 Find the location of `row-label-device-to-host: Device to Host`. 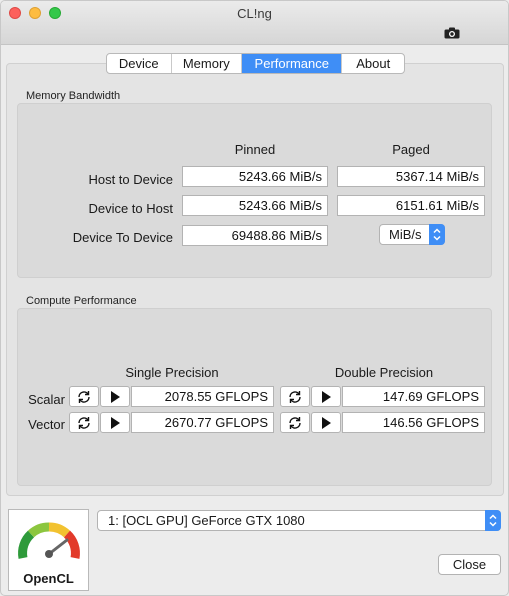

row-label-device-to-host: Device to Host is located at coordinates (130, 208).